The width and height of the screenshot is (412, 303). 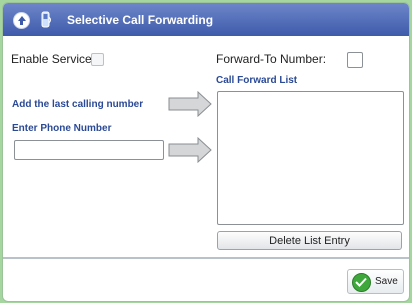 What do you see at coordinates (62, 128) in the screenshot?
I see `enter-phone-label: Enter Phone Number` at bounding box center [62, 128].